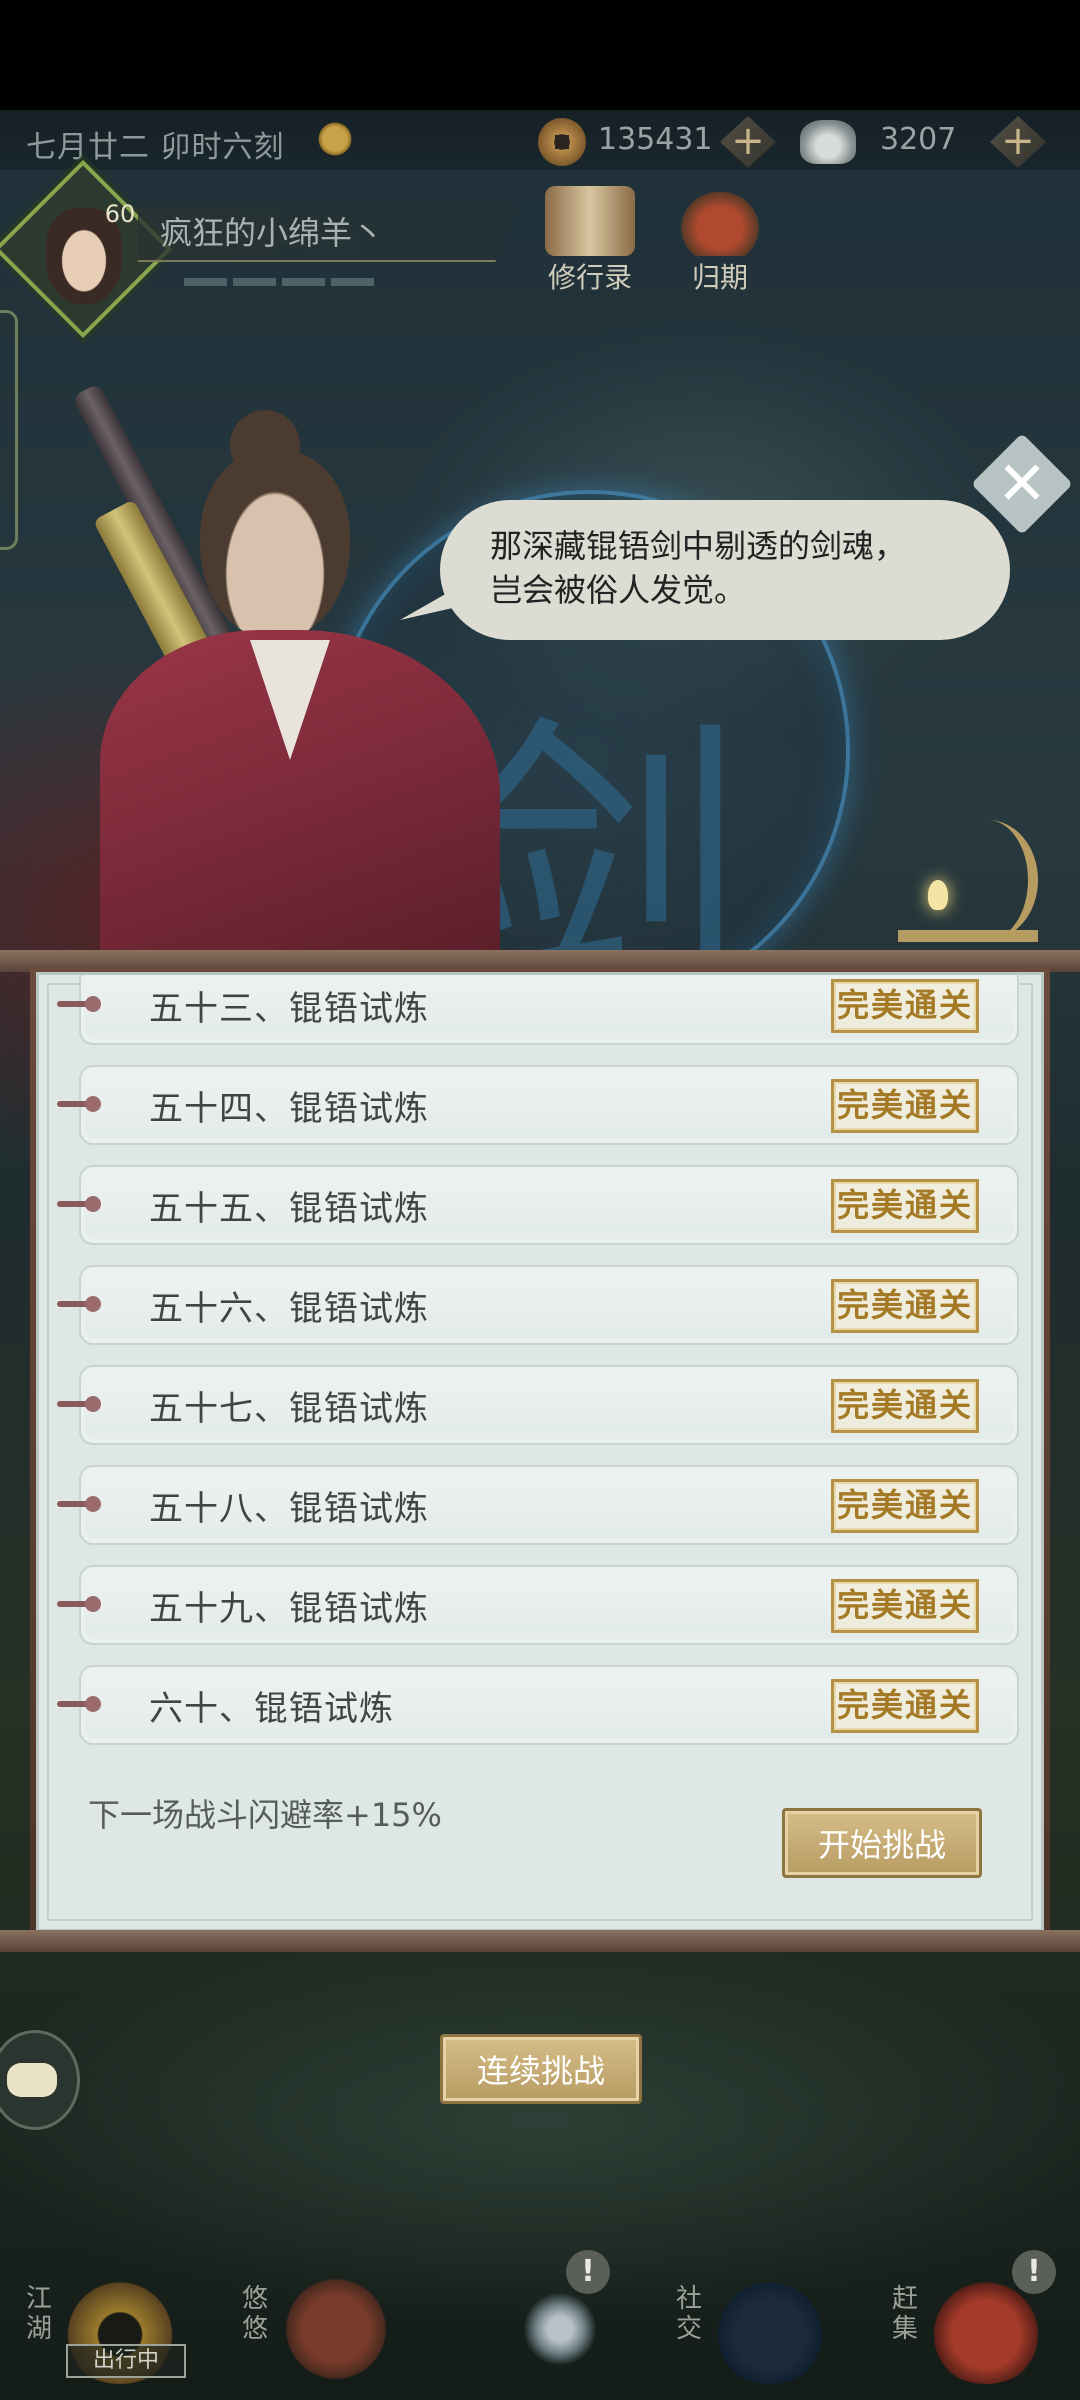  Describe the element at coordinates (966, 2325) in the screenshot. I see `nav-market: 赶集 !` at that location.